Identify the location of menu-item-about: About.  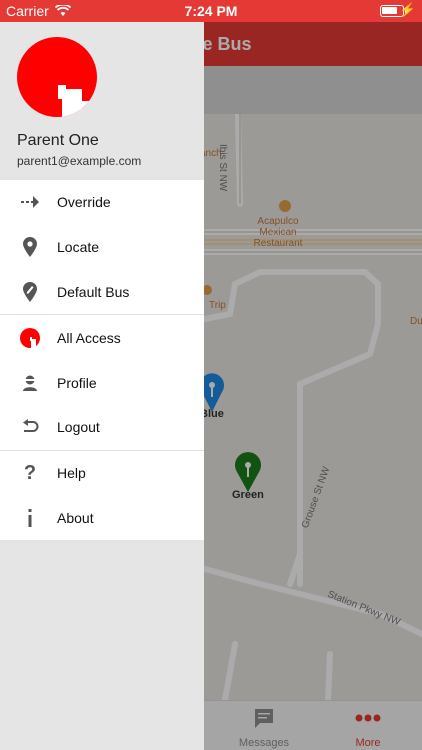
(102, 518).